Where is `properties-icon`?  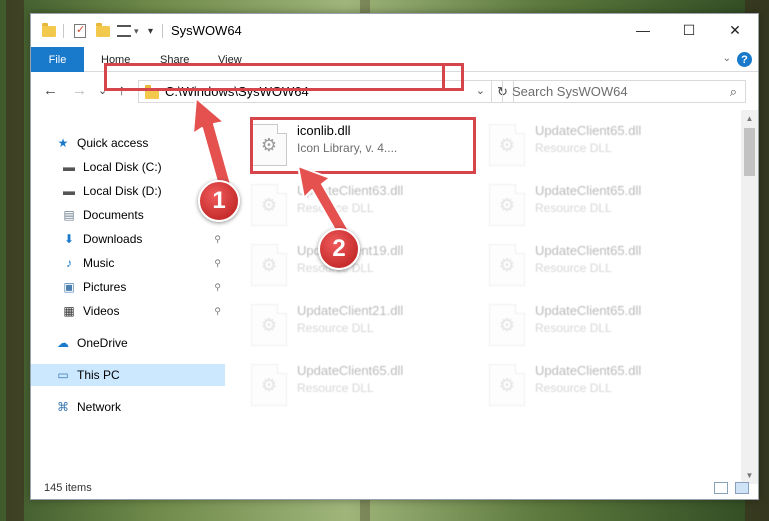
properties-icon is located at coordinates (80, 31).